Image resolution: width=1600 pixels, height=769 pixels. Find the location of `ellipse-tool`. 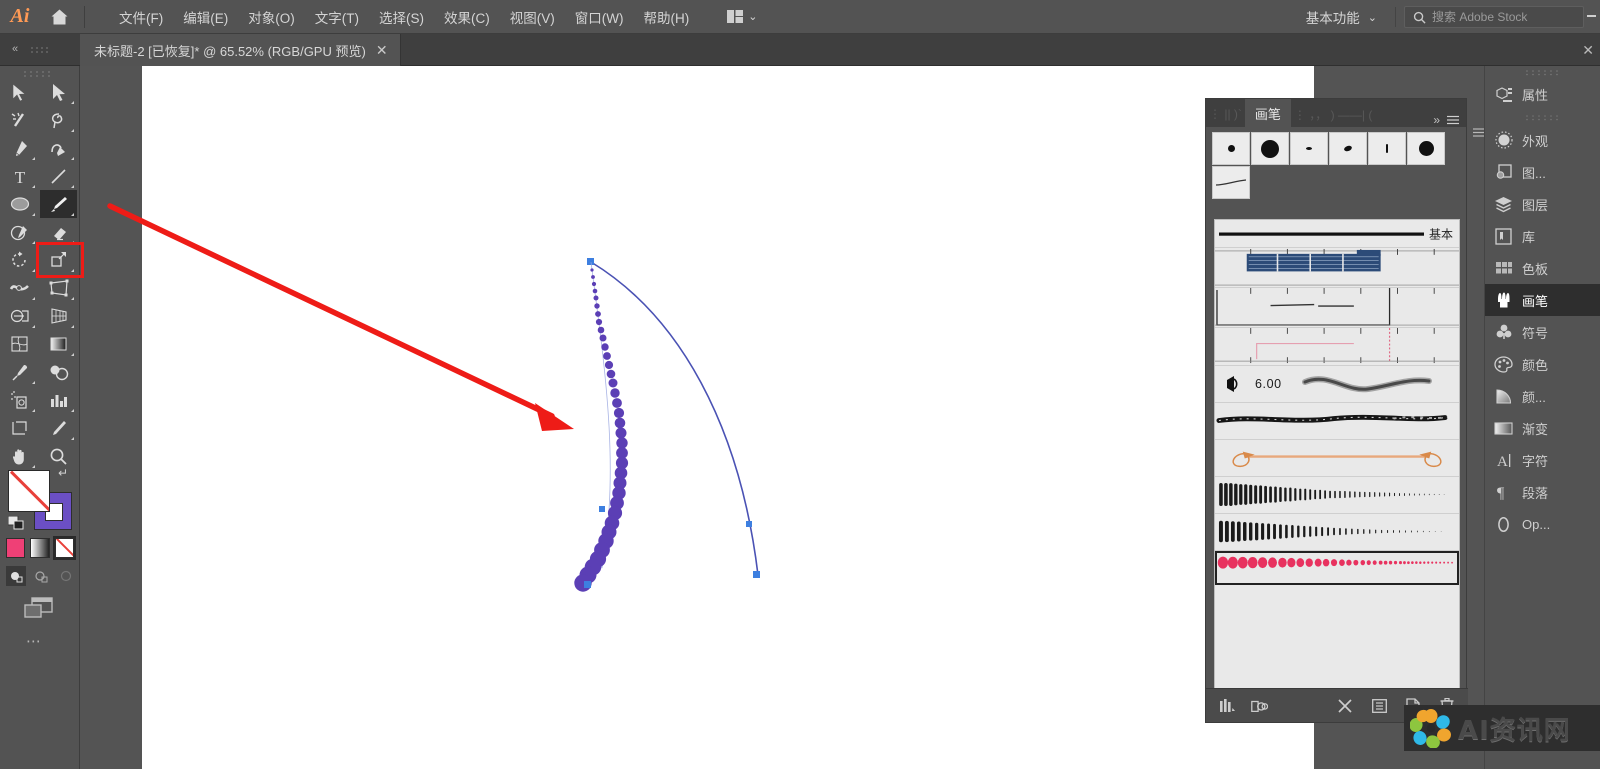

ellipse-tool is located at coordinates (19, 204).